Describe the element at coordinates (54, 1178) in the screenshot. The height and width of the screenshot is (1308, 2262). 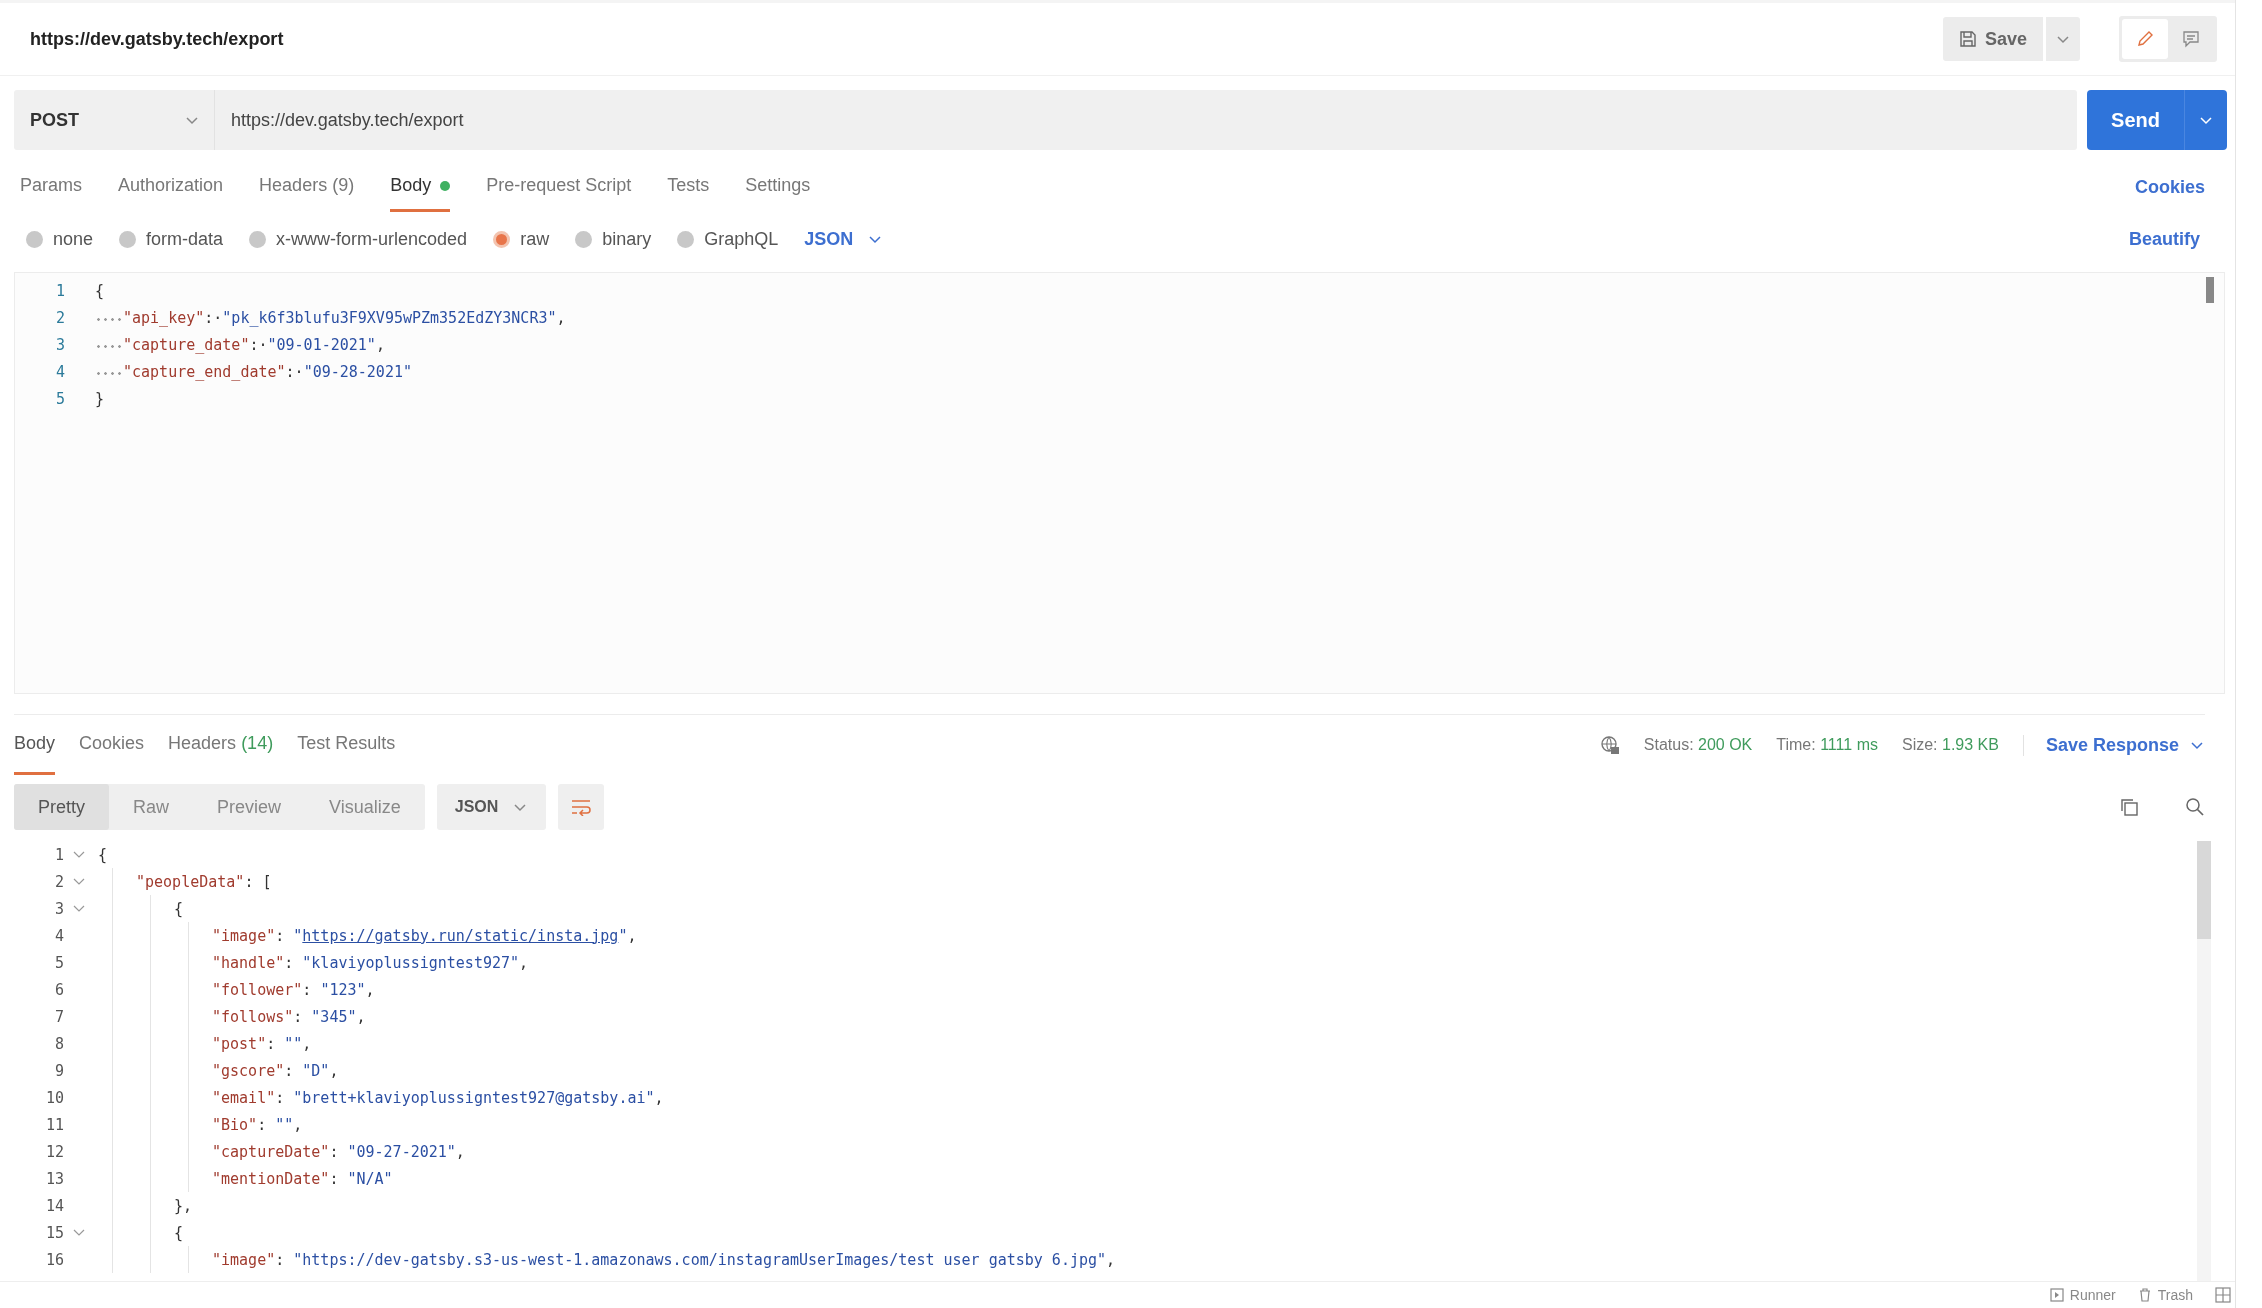
I see `line-number: 13` at that location.